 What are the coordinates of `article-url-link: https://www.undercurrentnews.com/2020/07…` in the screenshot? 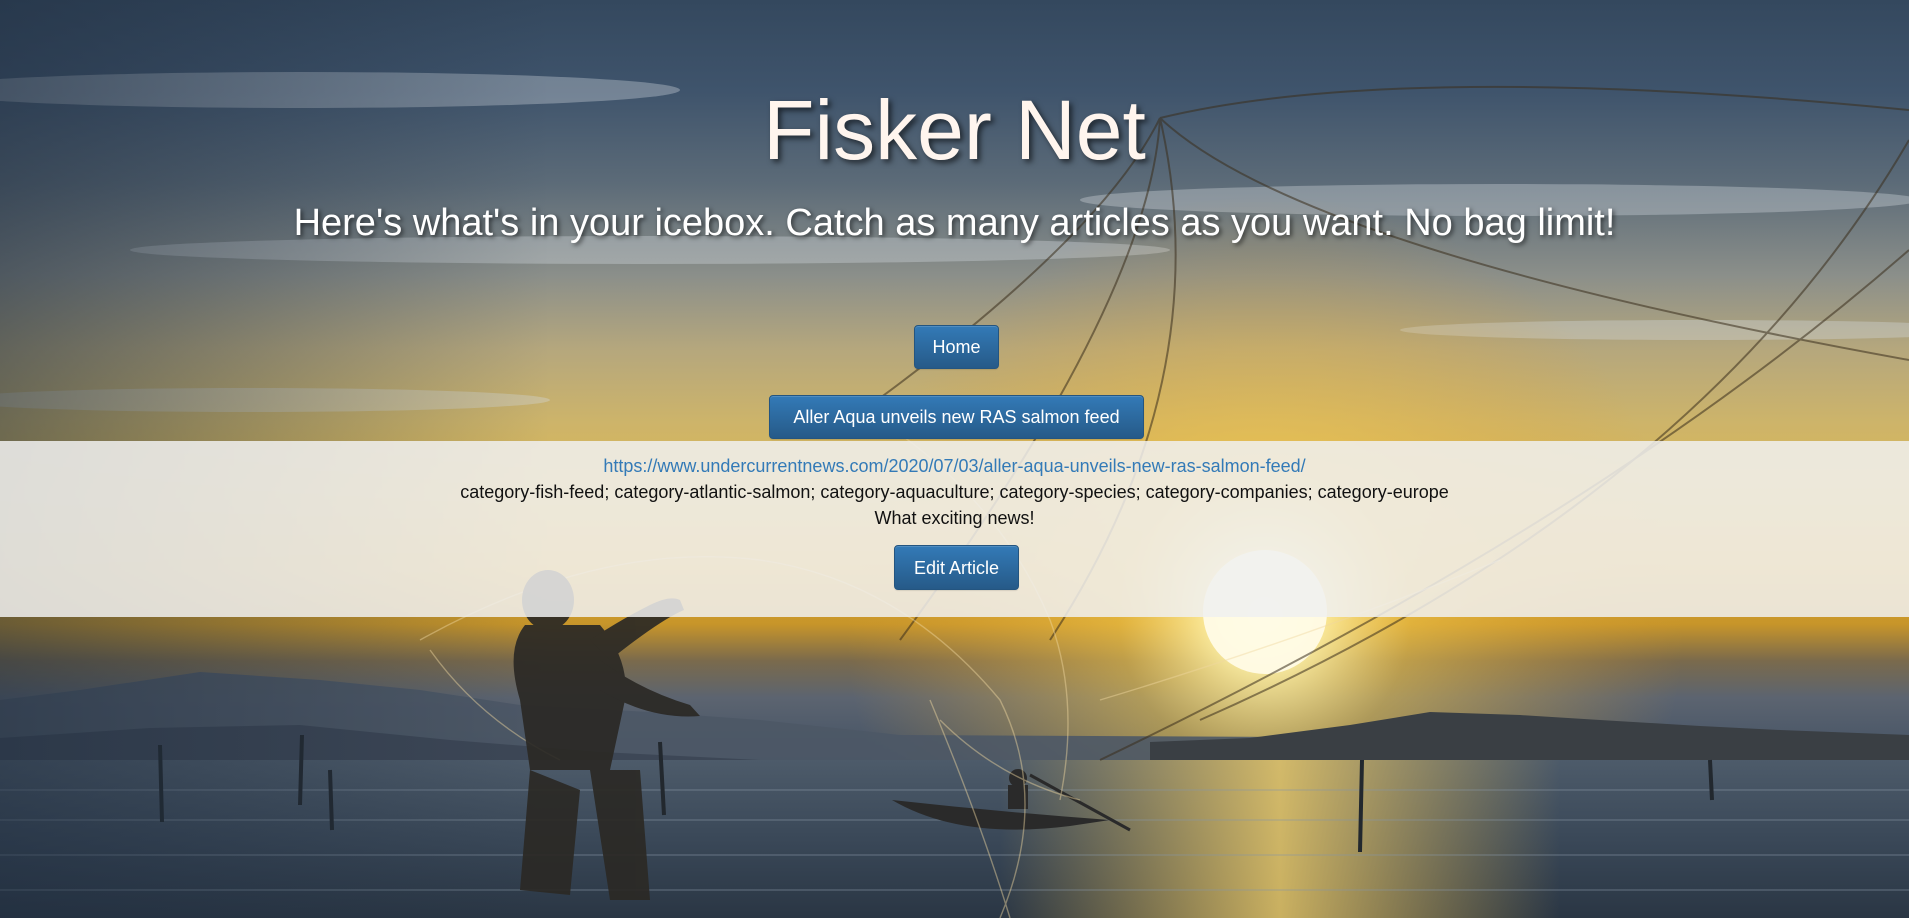 It's located at (954, 466).